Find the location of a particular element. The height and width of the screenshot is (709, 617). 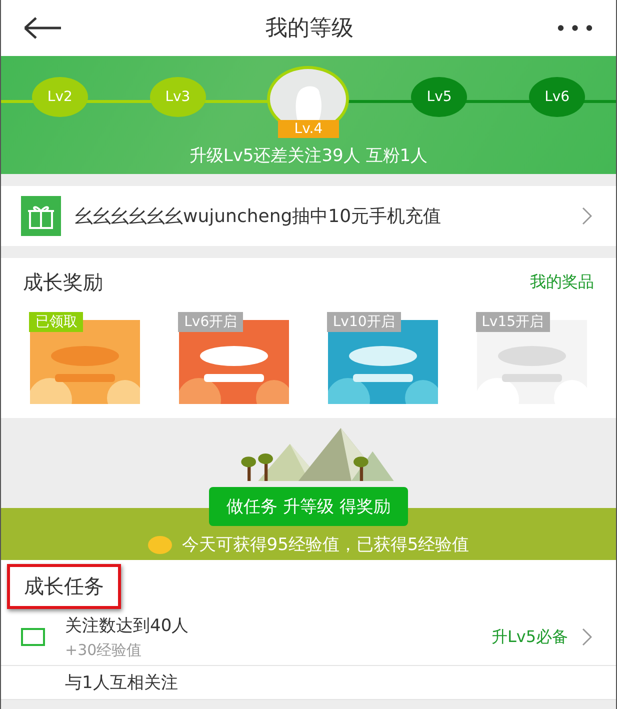

task-name: 关注数达到40人 is located at coordinates (127, 626).